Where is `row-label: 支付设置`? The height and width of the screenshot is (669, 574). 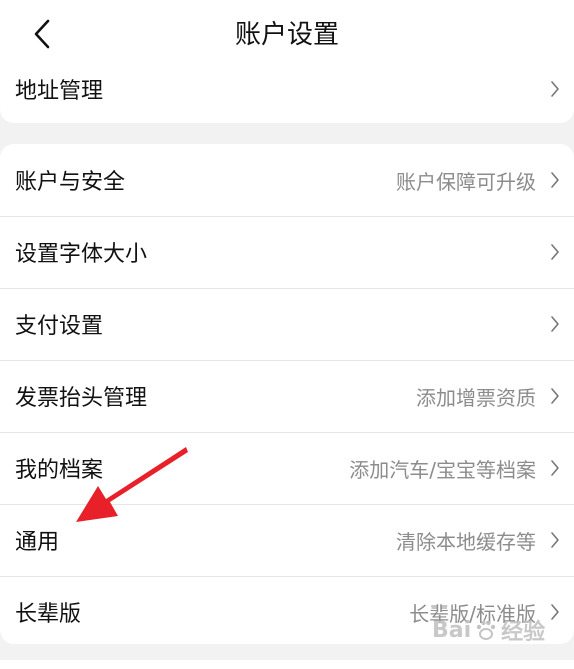
row-label: 支付设置 is located at coordinates (59, 326).